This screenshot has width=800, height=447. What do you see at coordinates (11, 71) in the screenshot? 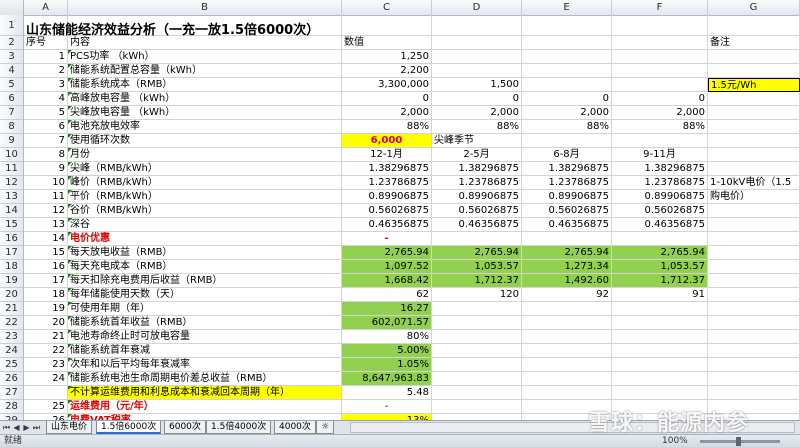
I see `row-header: 4` at bounding box center [11, 71].